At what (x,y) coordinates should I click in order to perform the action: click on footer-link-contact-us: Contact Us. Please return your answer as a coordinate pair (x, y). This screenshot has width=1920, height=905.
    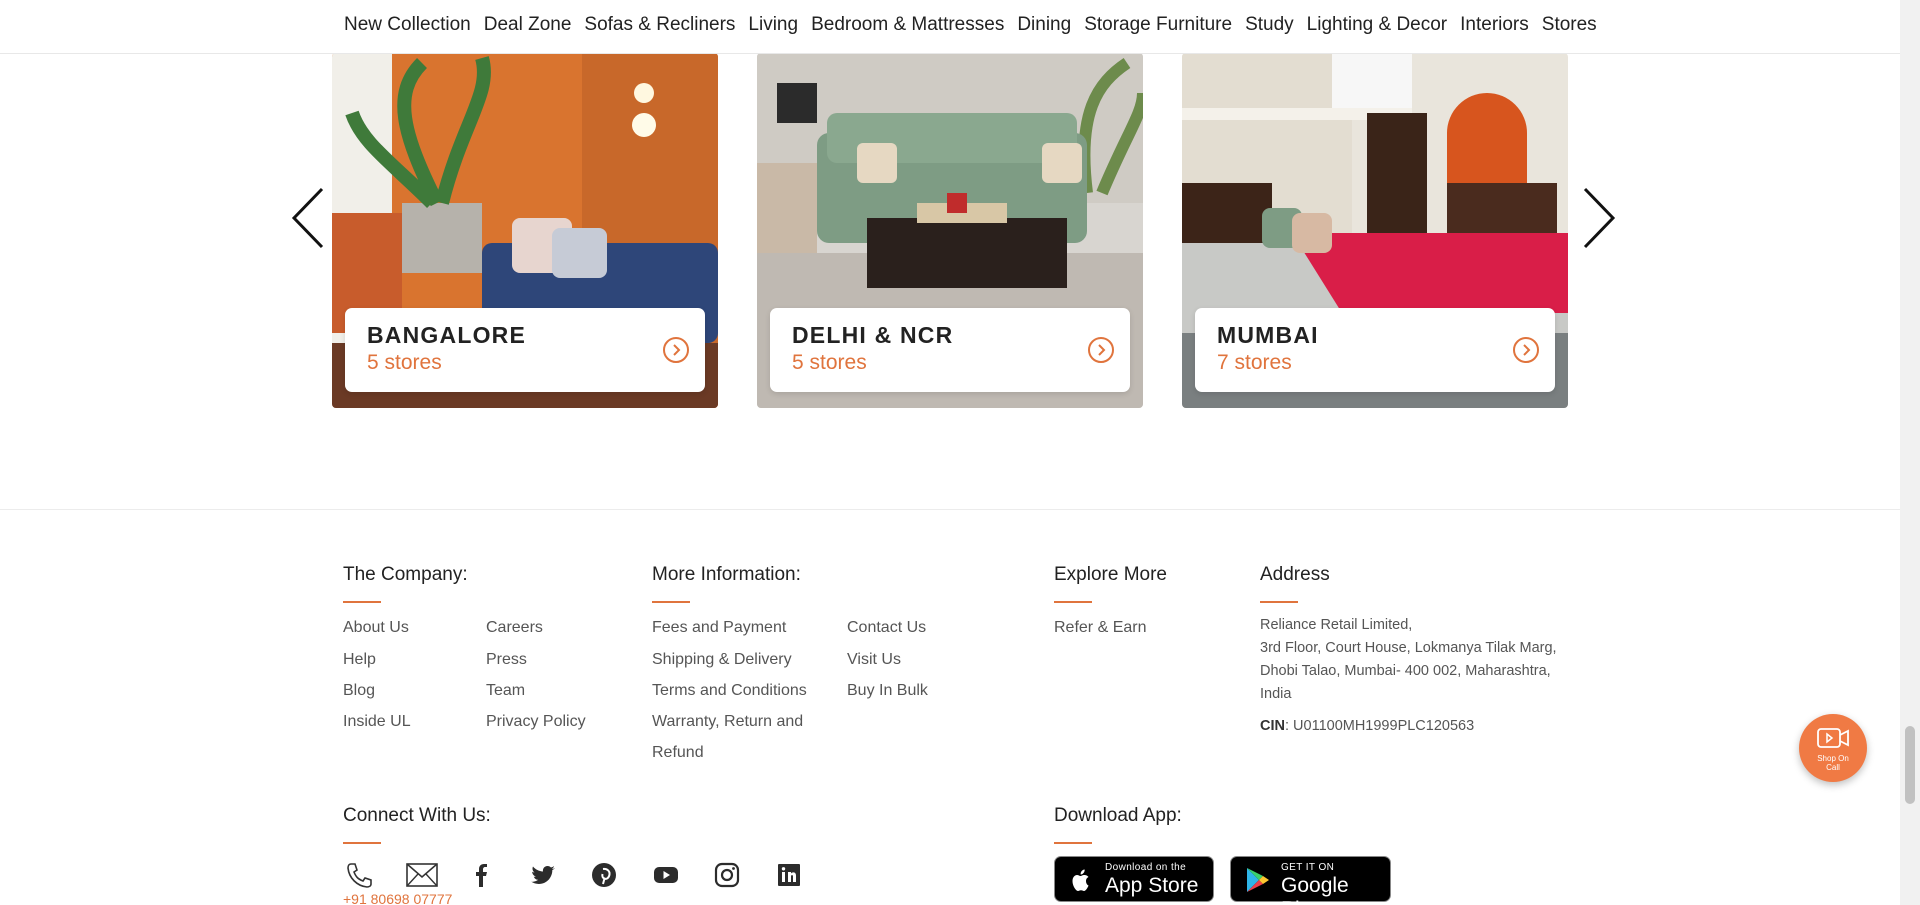
    Looking at the image, I should click on (886, 628).